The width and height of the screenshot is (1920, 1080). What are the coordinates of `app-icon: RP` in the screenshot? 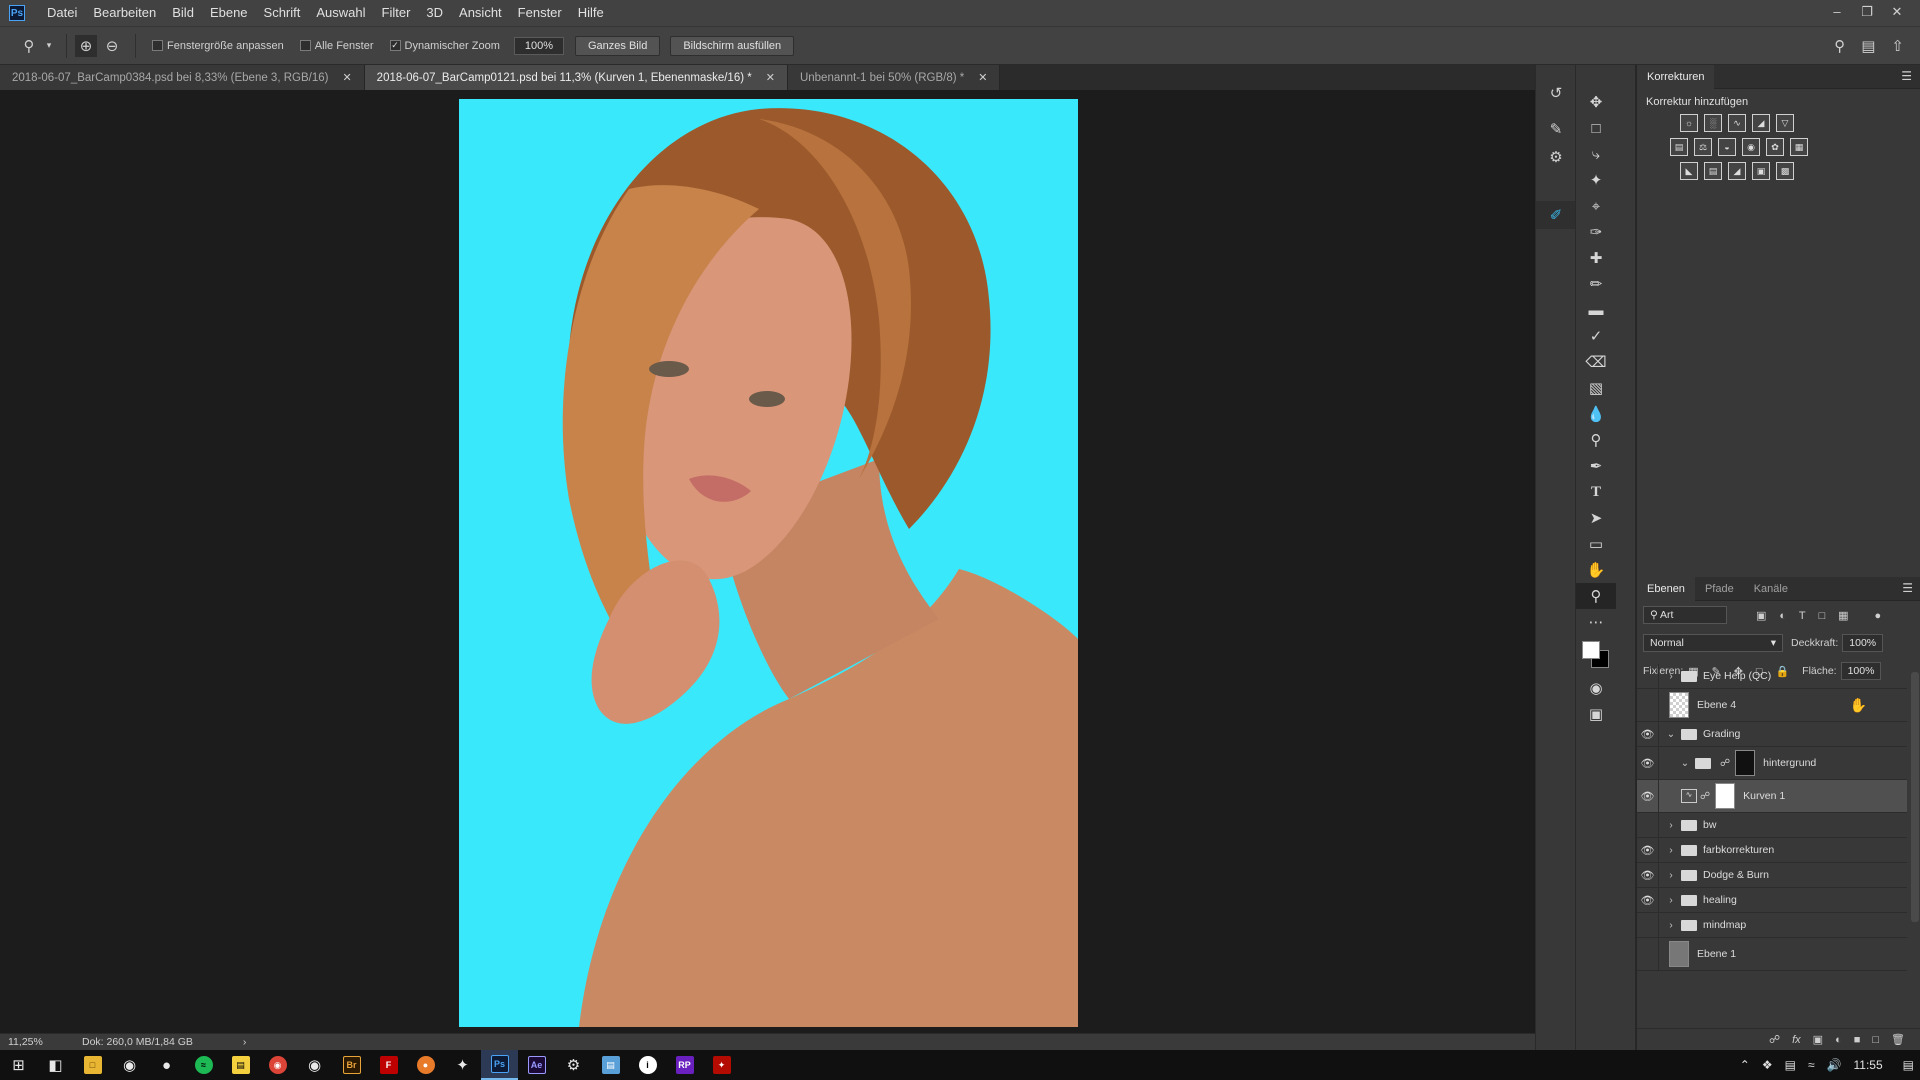 It's located at (684, 1065).